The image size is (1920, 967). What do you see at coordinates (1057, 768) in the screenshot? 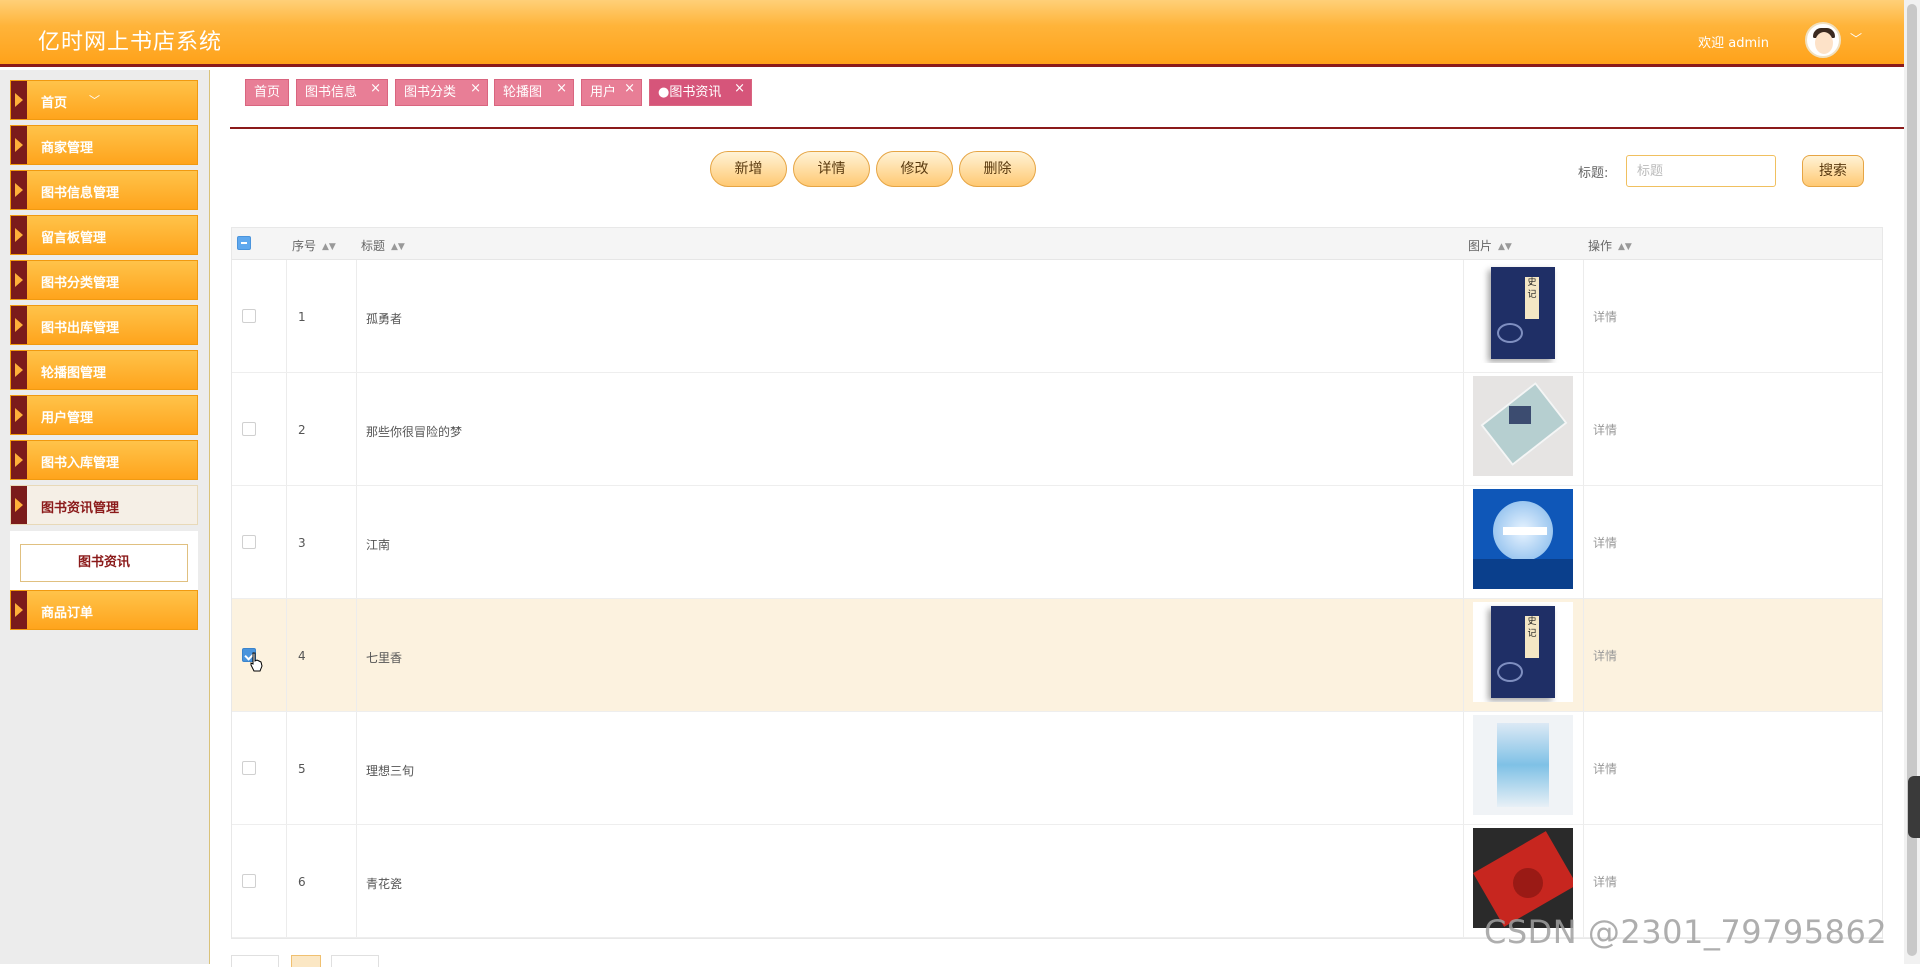
I see `table-row: 5 理想三旬 详情` at bounding box center [1057, 768].